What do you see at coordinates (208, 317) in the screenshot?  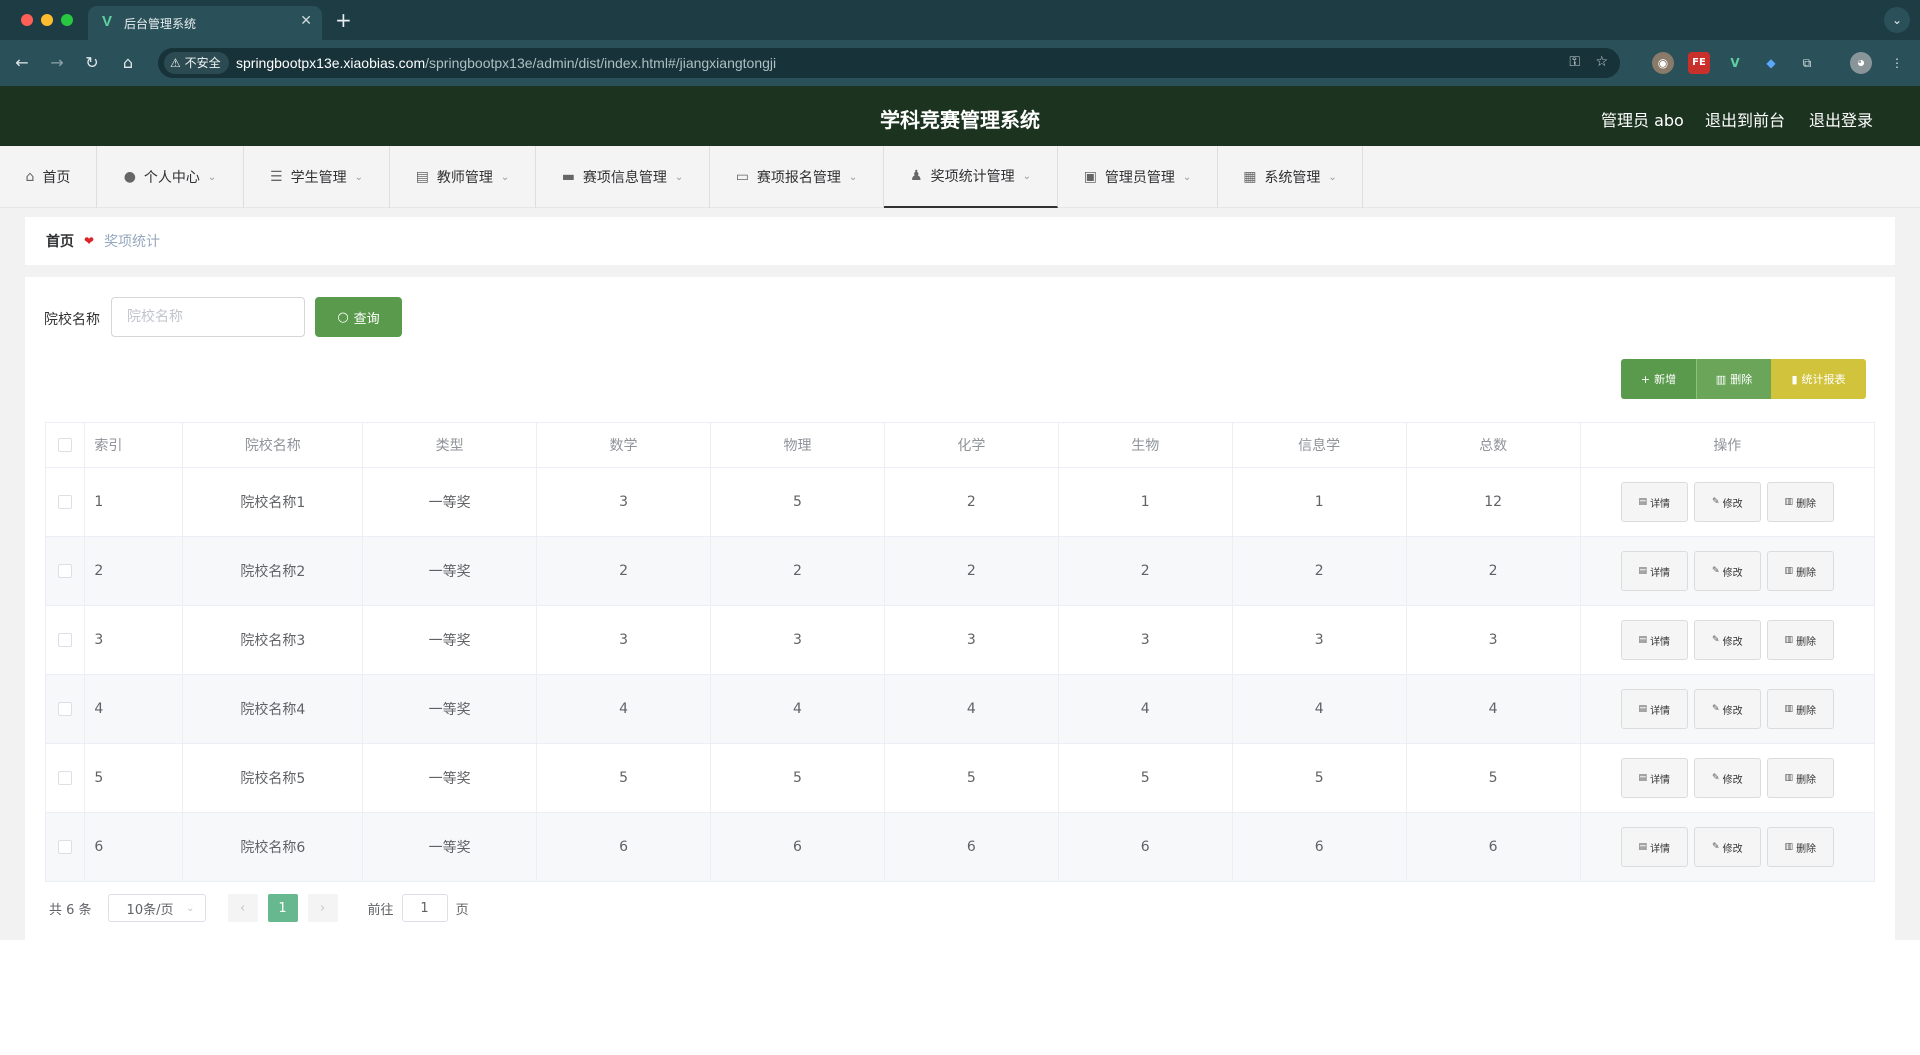 I see `school-name-search-input` at bounding box center [208, 317].